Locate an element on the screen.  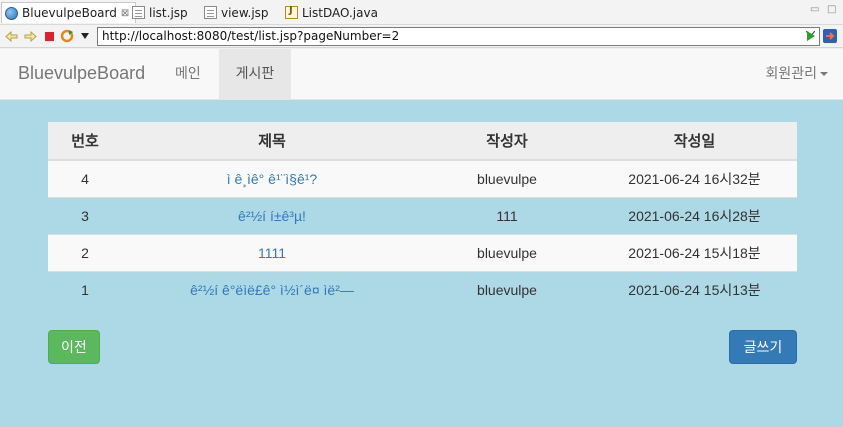
external-browser-icon is located at coordinates (830, 36).